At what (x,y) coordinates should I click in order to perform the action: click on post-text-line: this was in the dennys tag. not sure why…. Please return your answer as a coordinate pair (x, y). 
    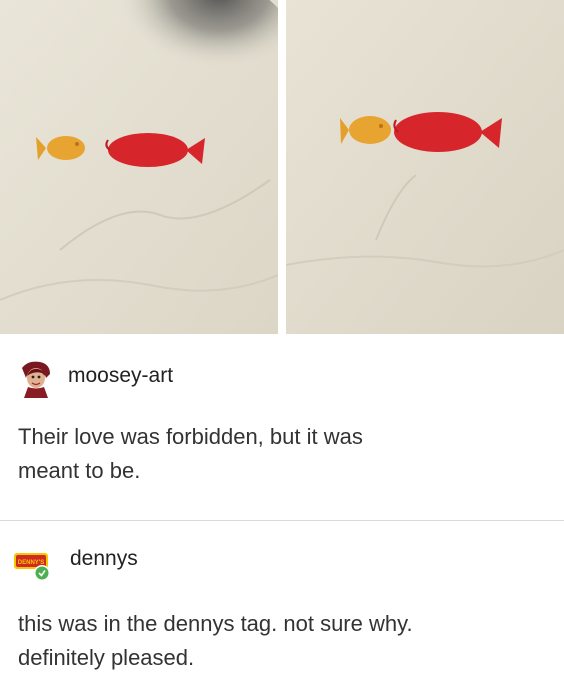
    Looking at the image, I should click on (215, 623).